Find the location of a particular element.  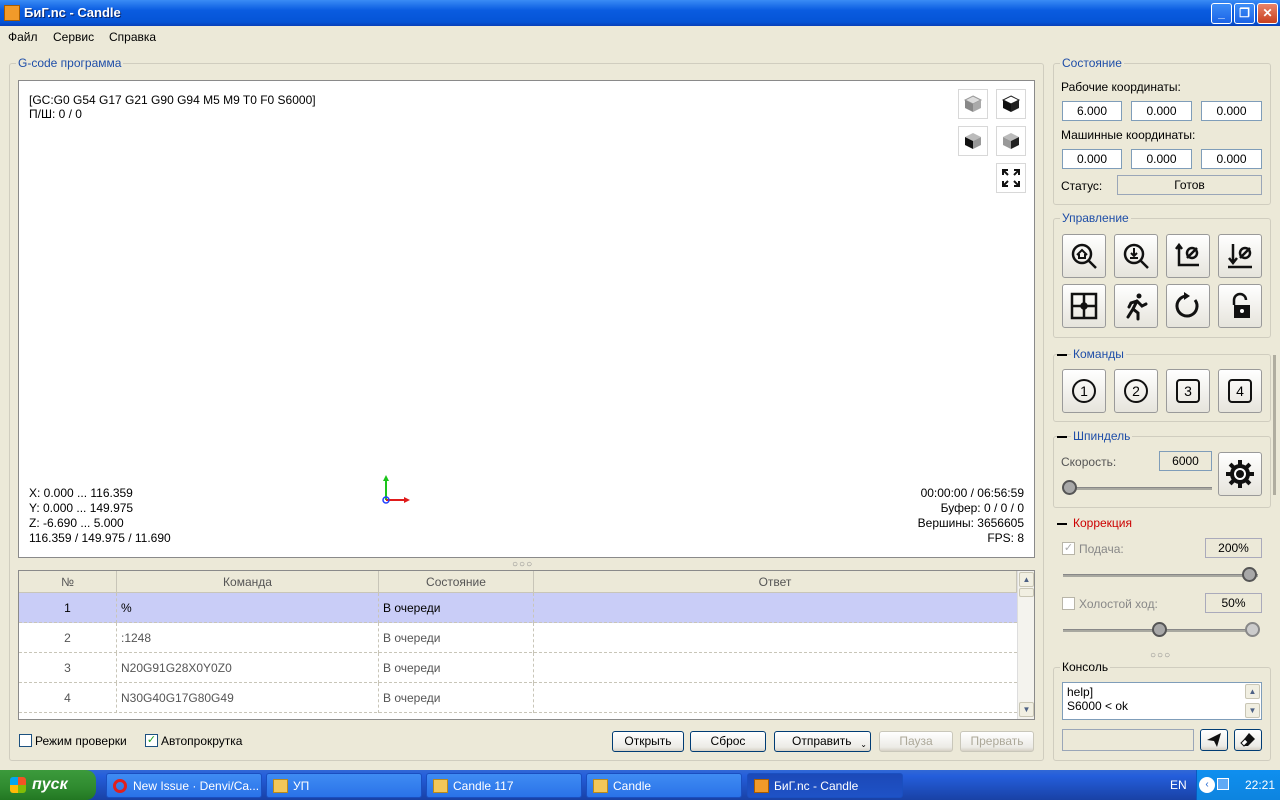

table-scrollbar: ▲ ▼ is located at coordinates (1025, 645).